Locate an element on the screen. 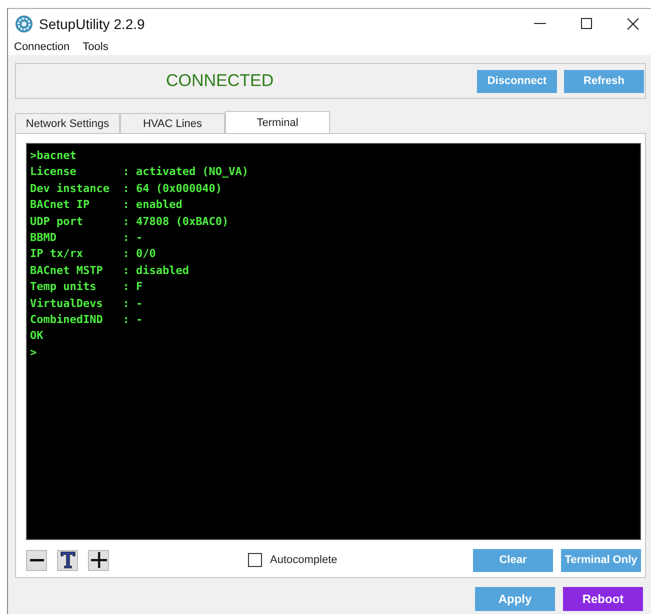  tab: Network Settings is located at coordinates (67, 123).